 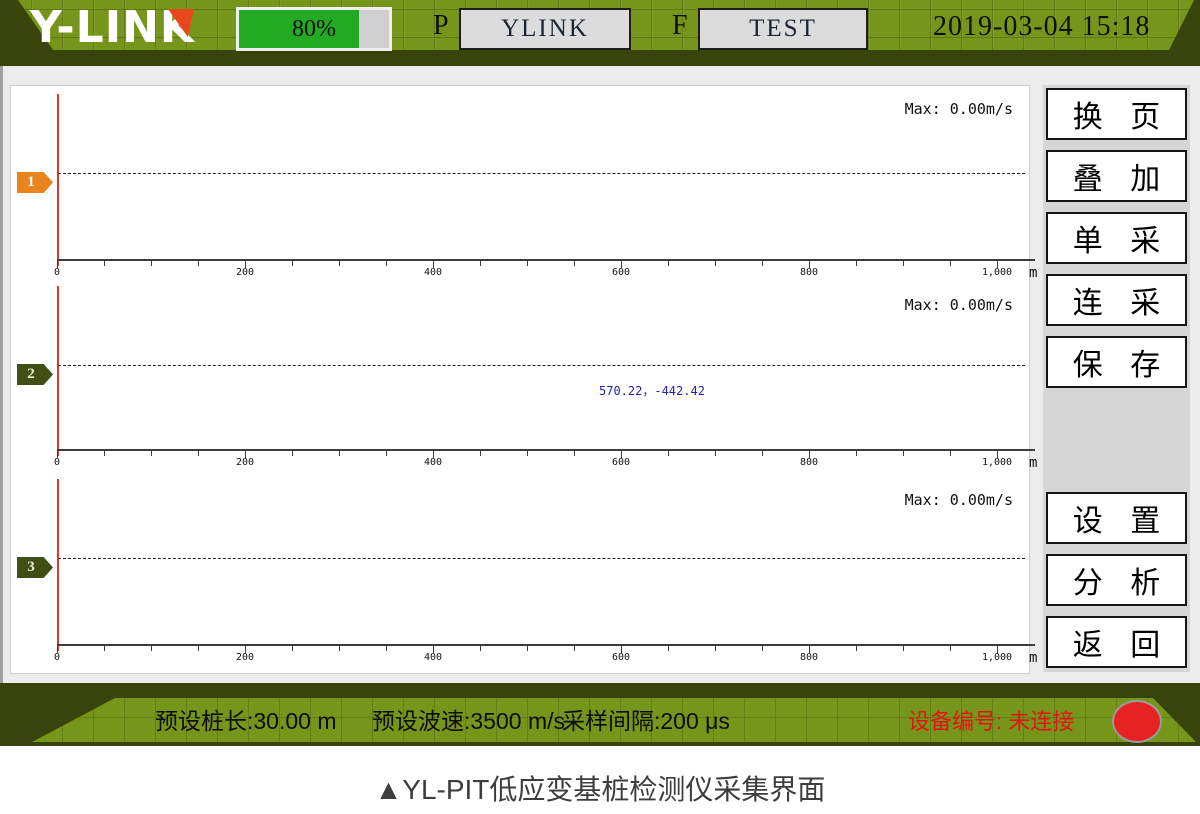 What do you see at coordinates (58, 371) in the screenshot?
I see `channel-2-cursor-line` at bounding box center [58, 371].